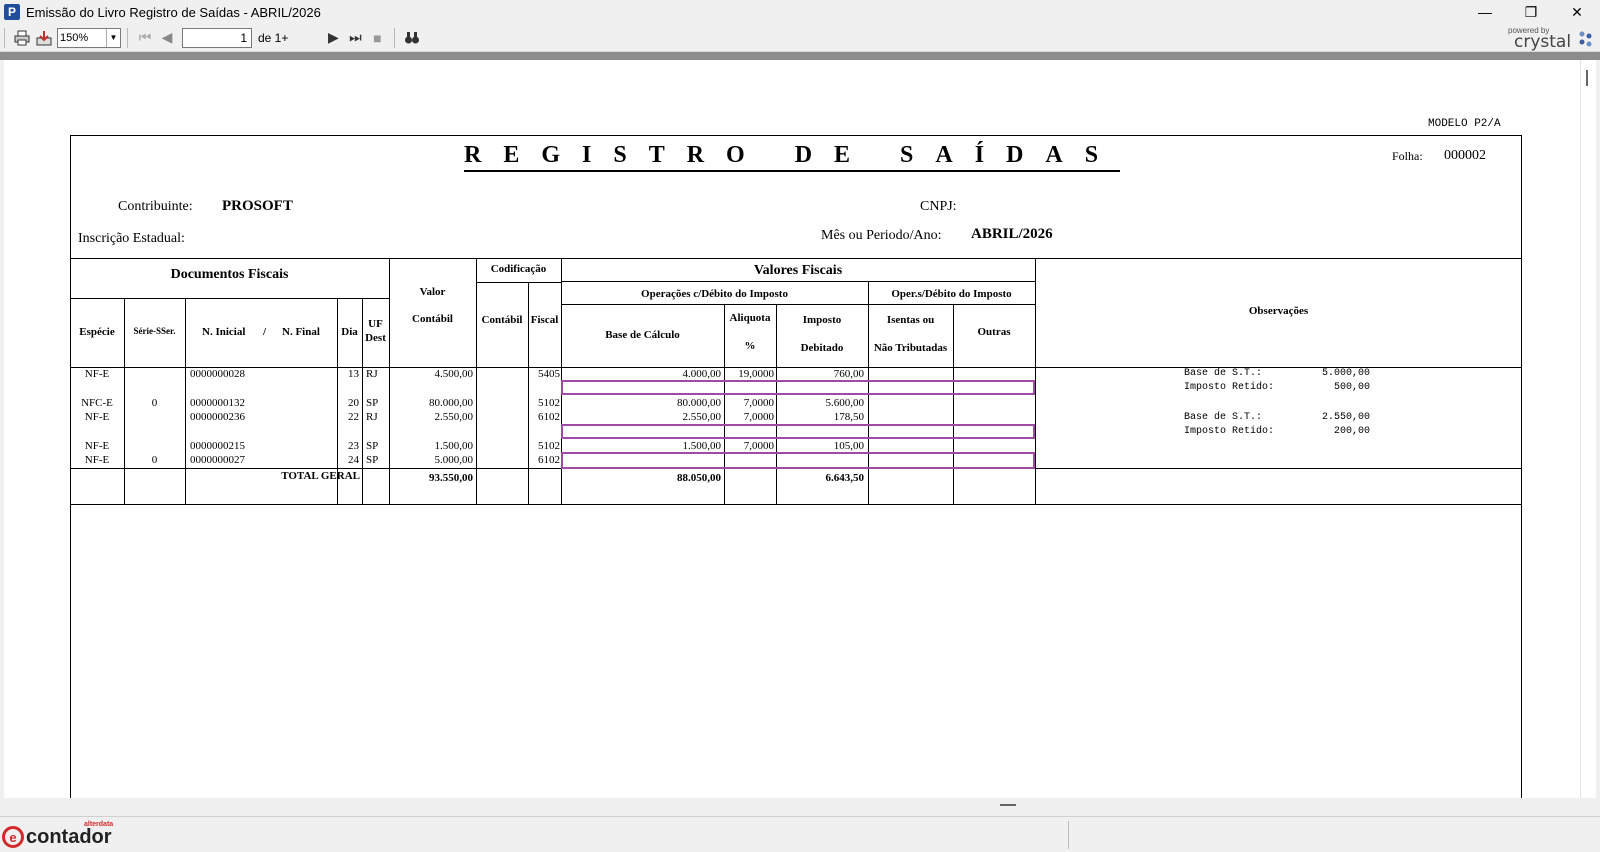 The image size is (1600, 852). I want to click on cell-dia: 20, so click(353, 403).